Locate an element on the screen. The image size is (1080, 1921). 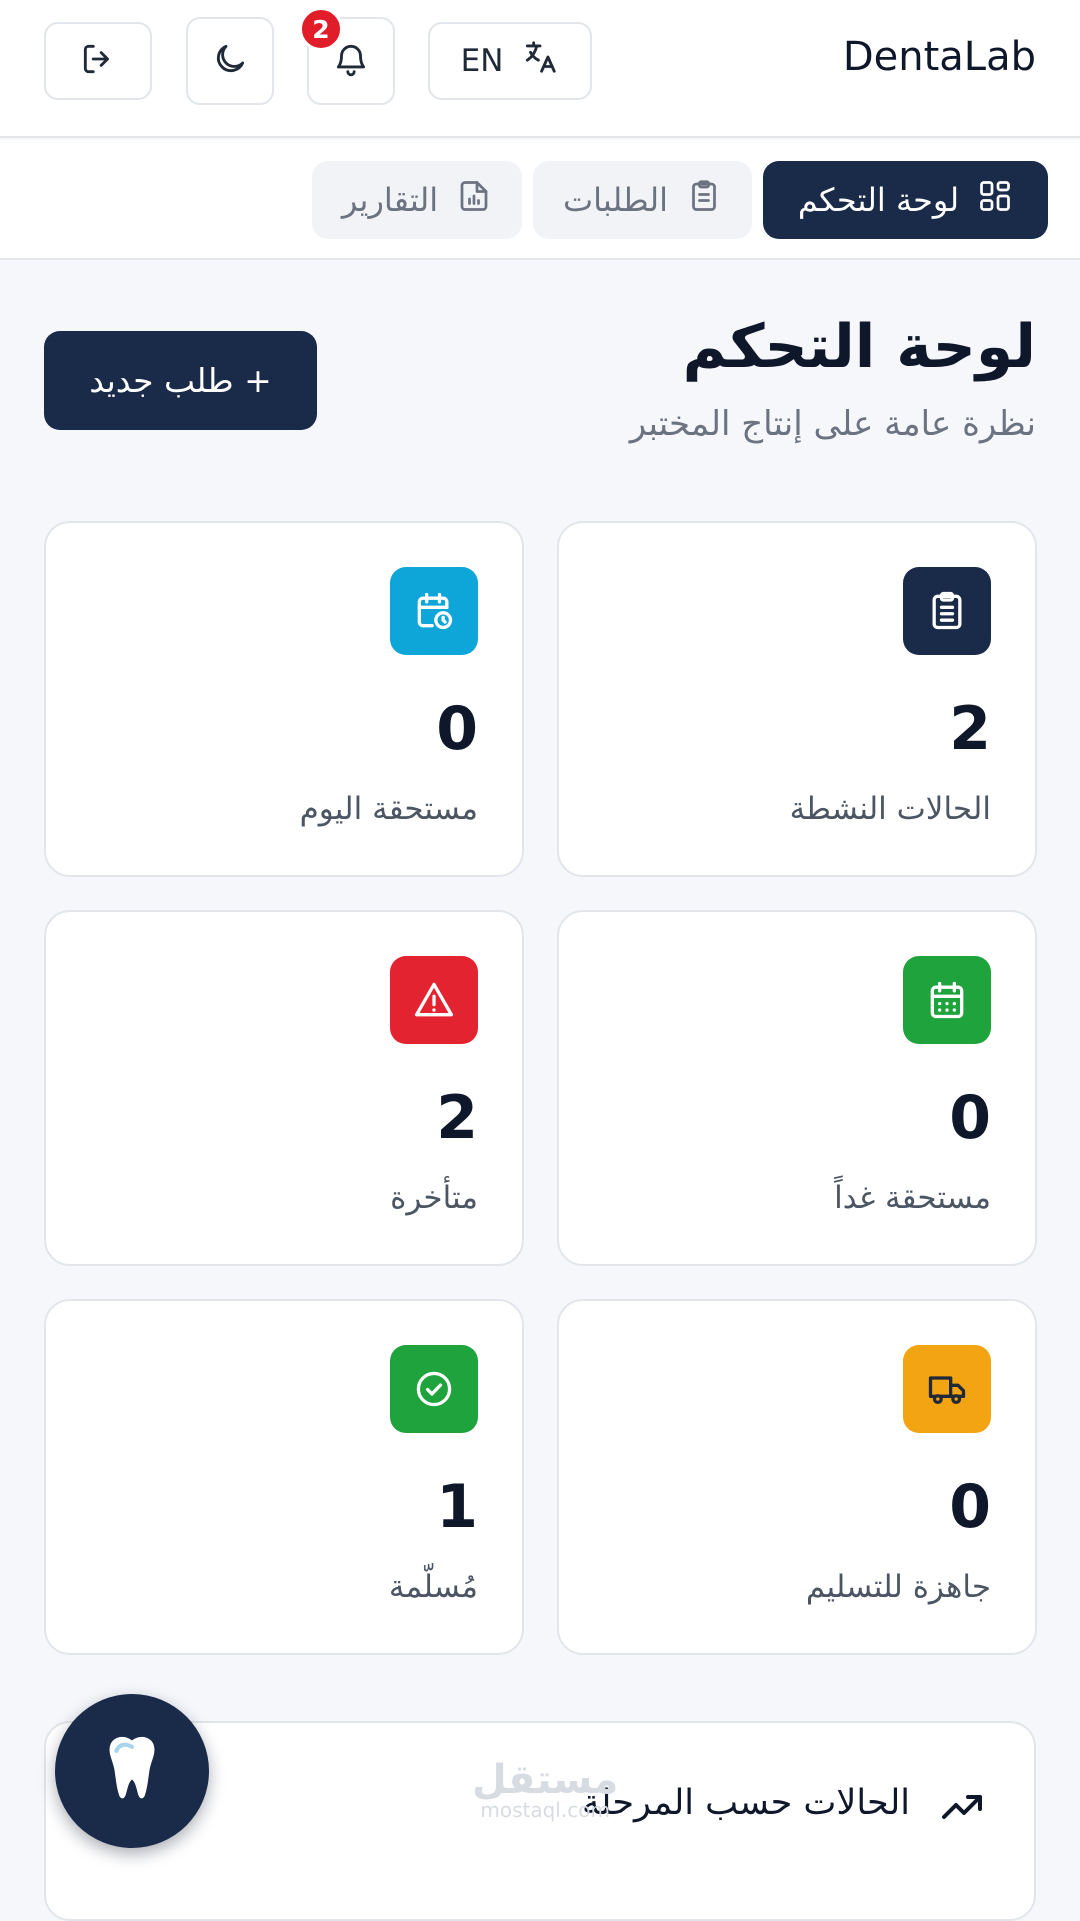
logout-button is located at coordinates (98, 61).